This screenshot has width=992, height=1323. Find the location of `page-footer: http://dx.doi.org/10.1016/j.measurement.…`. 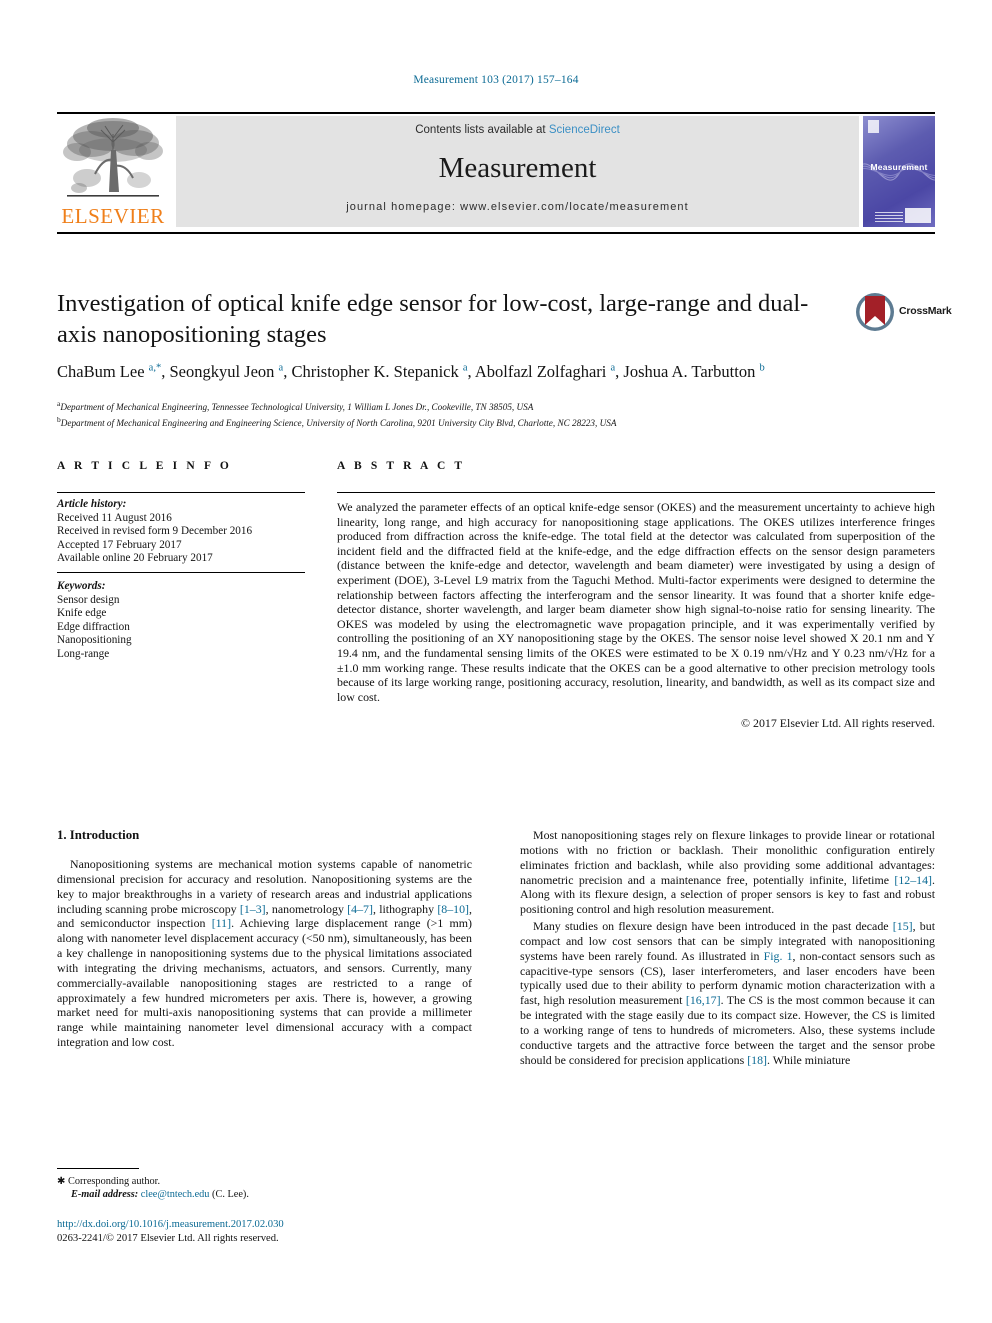

page-footer: http://dx.doi.org/10.1016/j.measurement.… is located at coordinates (272, 1231).